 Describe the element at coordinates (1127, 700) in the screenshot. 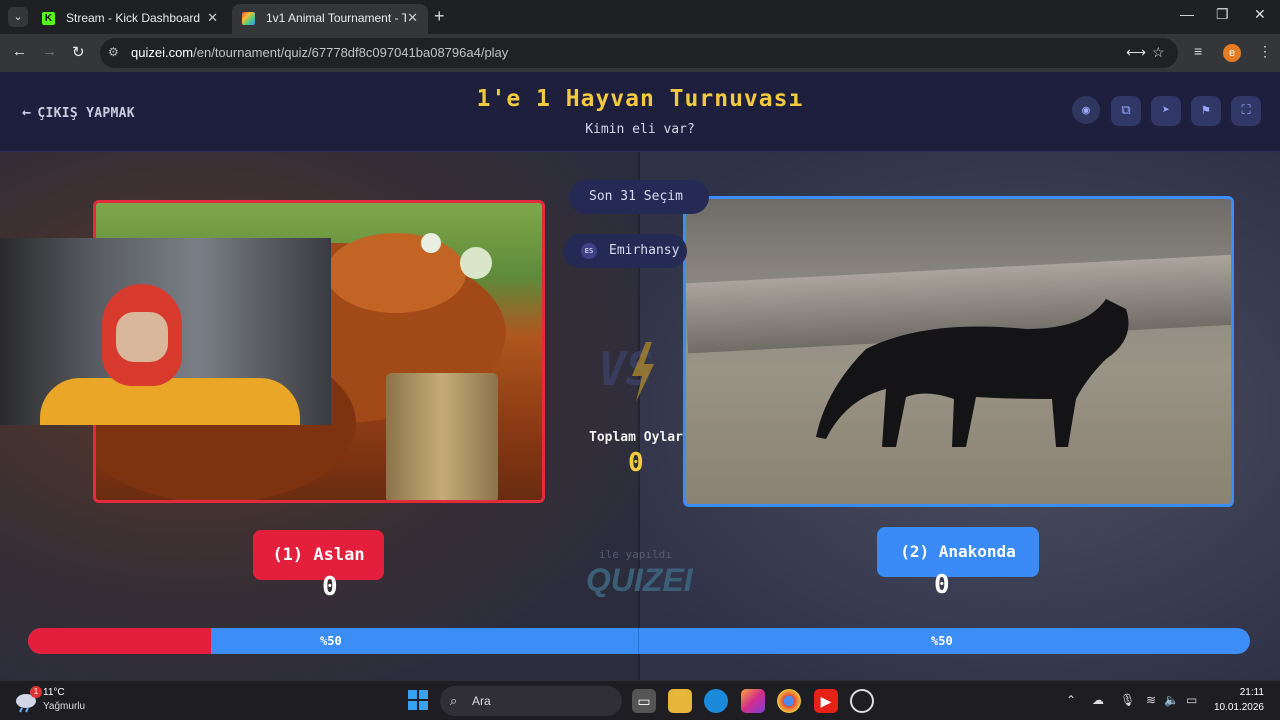

I see `microphone-icon: 🎙` at that location.